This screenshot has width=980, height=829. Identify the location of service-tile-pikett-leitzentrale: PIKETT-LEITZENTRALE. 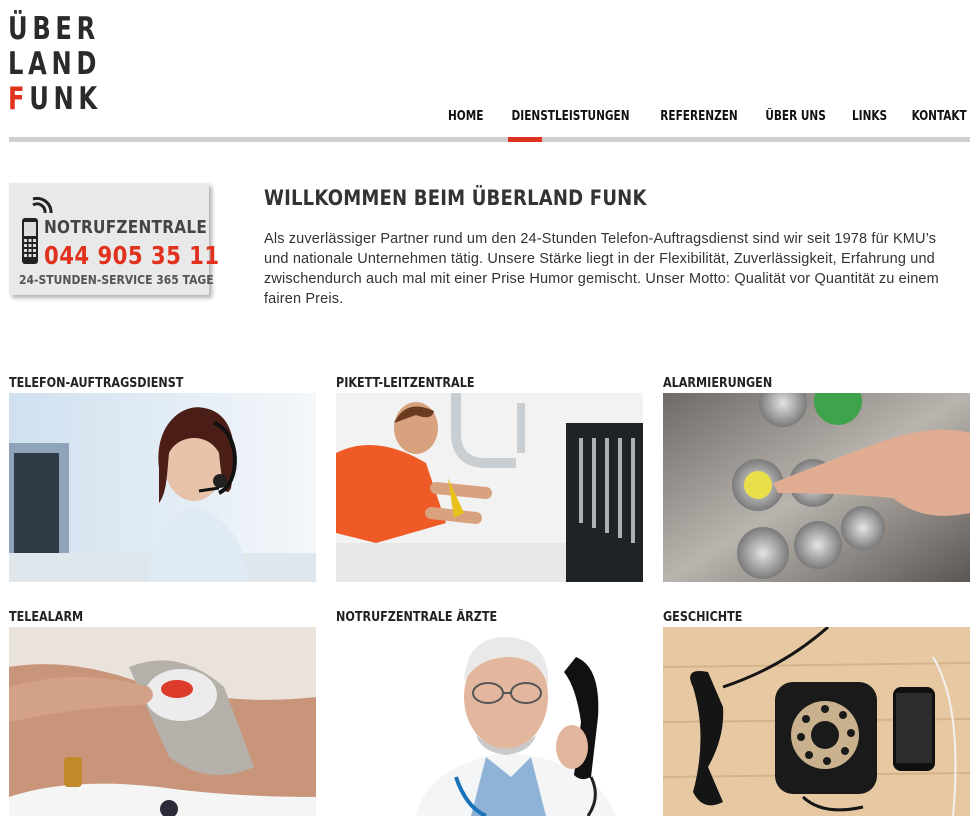
(489, 478).